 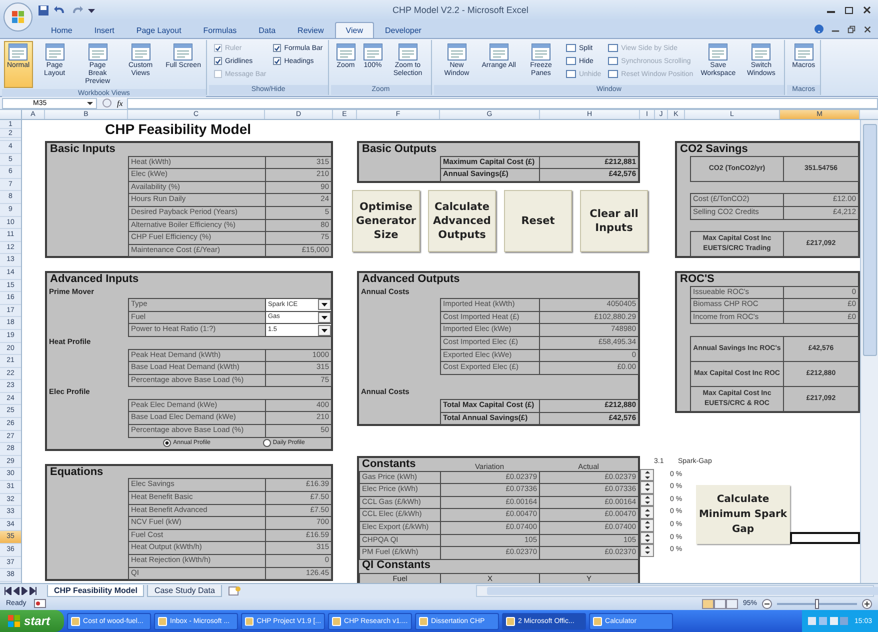 What do you see at coordinates (14, 621) in the screenshot?
I see `windows-flag-icon` at bounding box center [14, 621].